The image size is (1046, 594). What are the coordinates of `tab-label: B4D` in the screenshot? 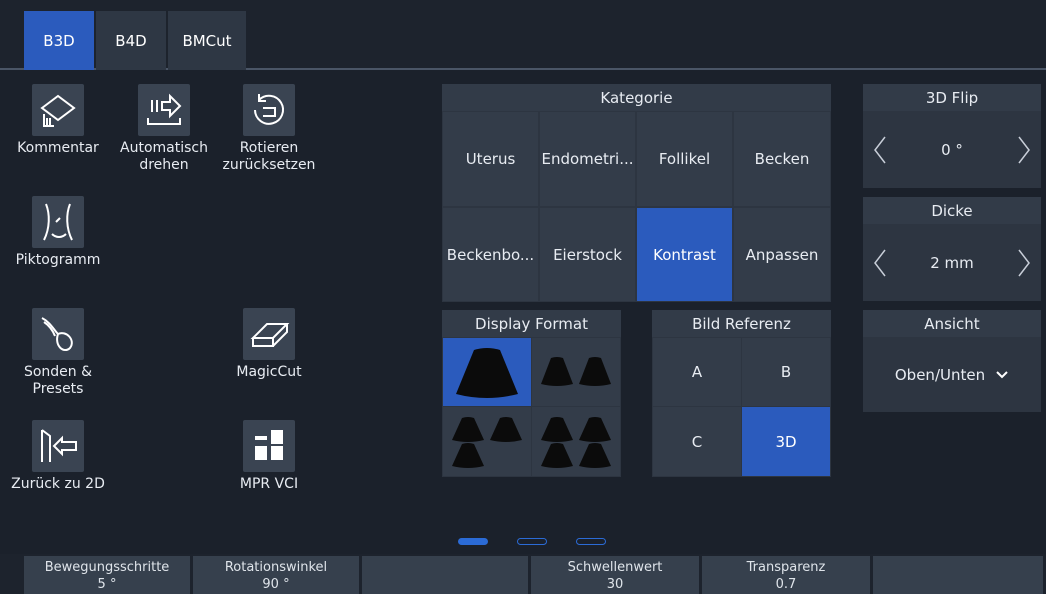 It's located at (131, 40).